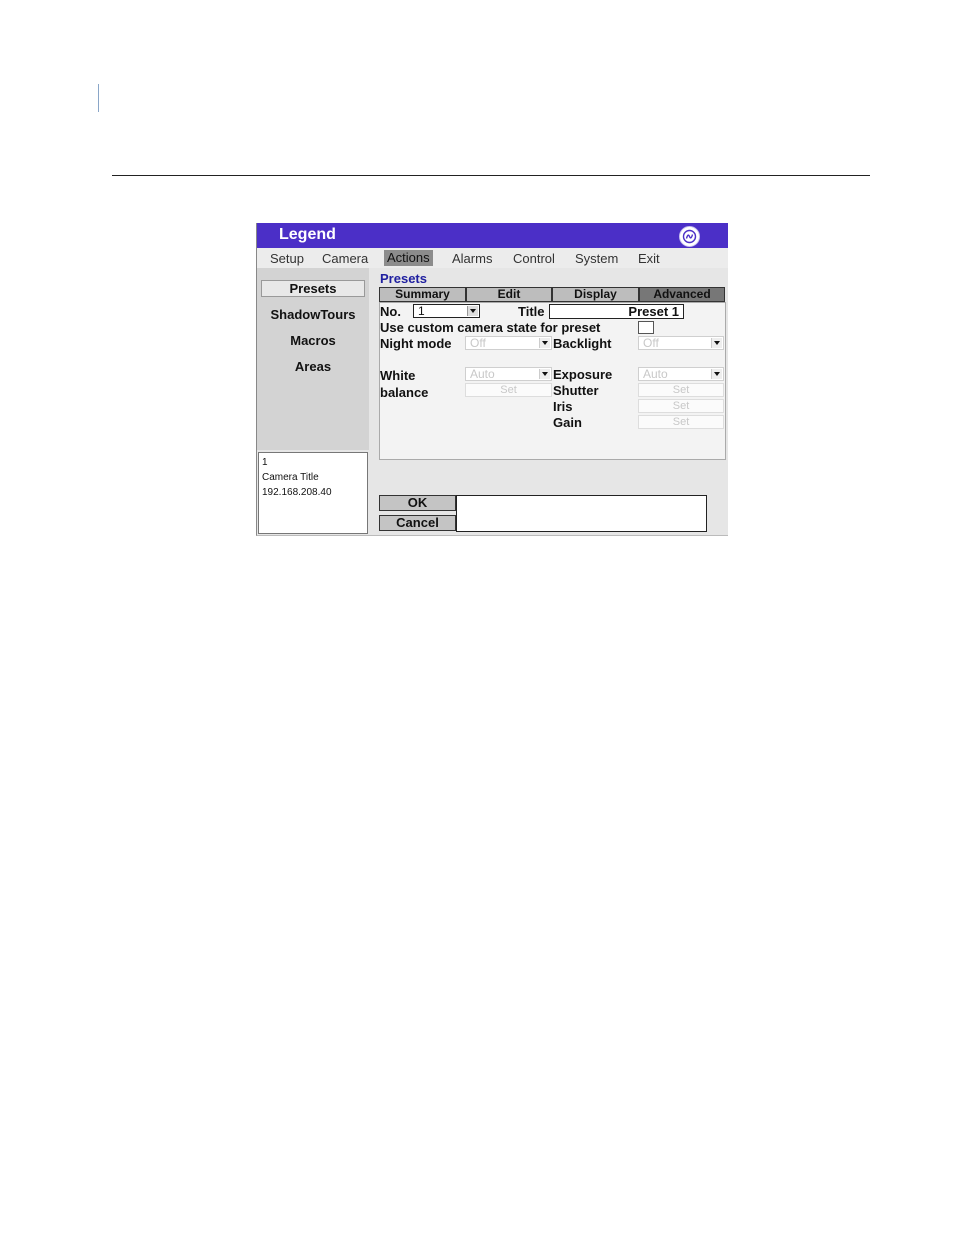  What do you see at coordinates (649, 258) in the screenshot?
I see `menu-exit: Exit` at bounding box center [649, 258].